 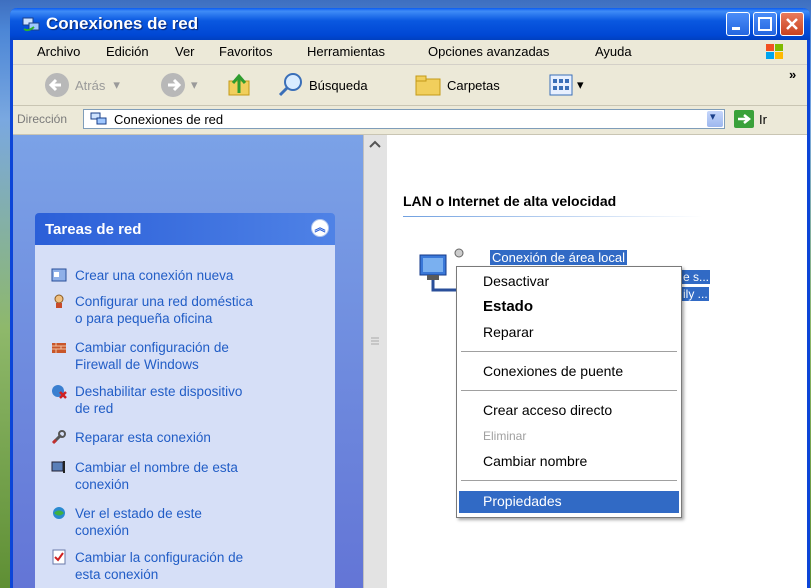 What do you see at coordinates (143, 437) in the screenshot?
I see `task-label: Reparar esta conexión` at bounding box center [143, 437].